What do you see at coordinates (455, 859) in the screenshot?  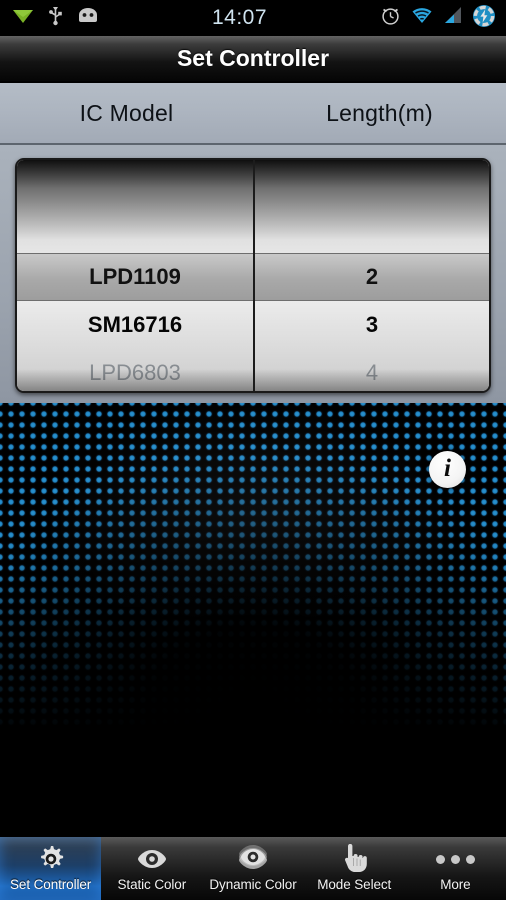 I see `three-dots-icon` at bounding box center [455, 859].